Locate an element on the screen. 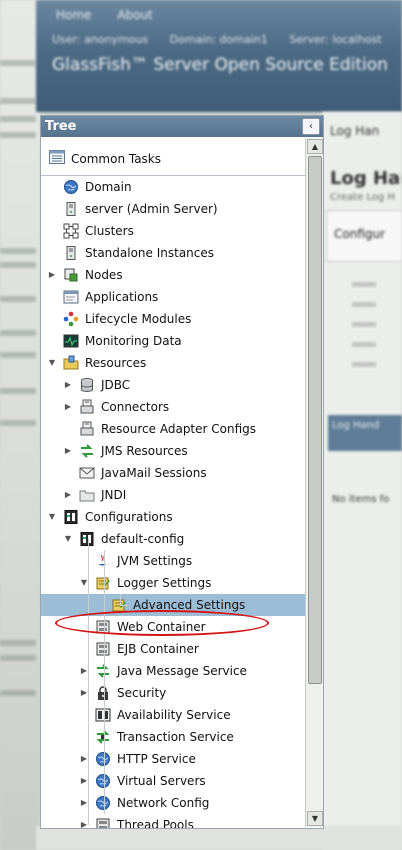 This screenshot has height=850, width=402. database-icon is located at coordinates (87, 385).